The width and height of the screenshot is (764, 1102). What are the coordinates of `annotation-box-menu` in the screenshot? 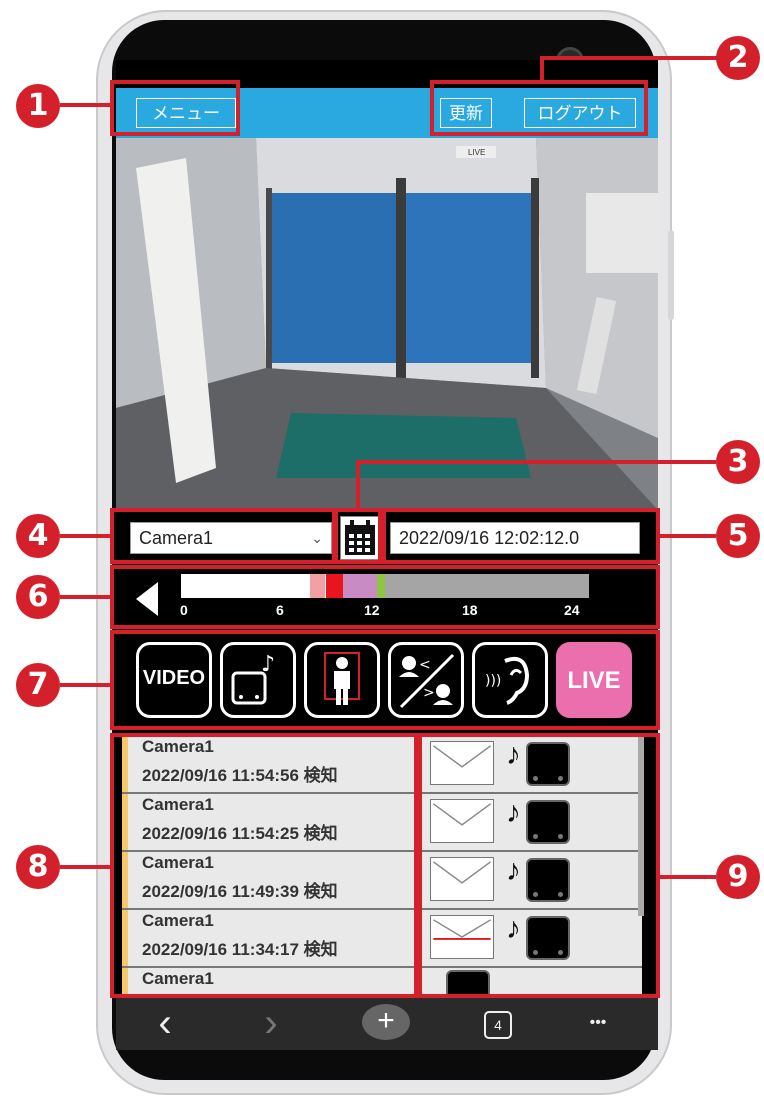 It's located at (175, 108).